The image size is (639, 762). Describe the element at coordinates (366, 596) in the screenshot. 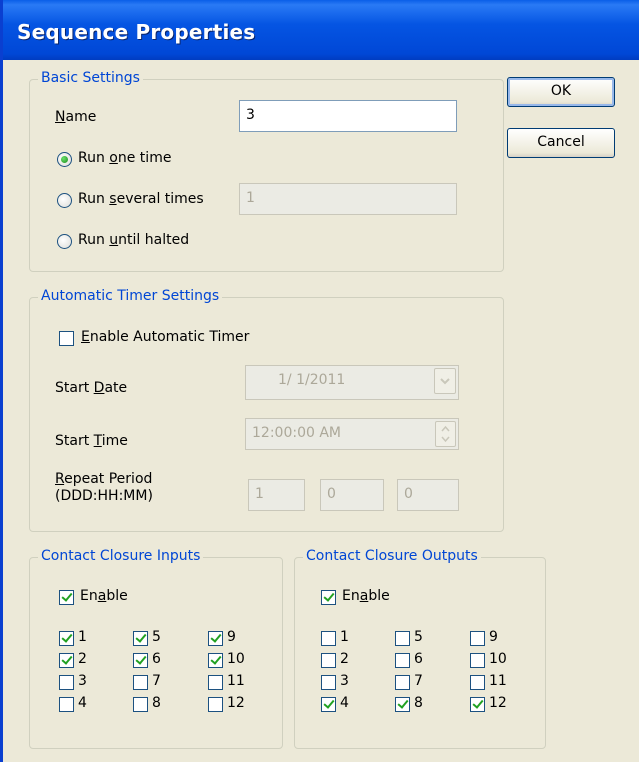

I see `outputs-enable-label: Enable` at that location.